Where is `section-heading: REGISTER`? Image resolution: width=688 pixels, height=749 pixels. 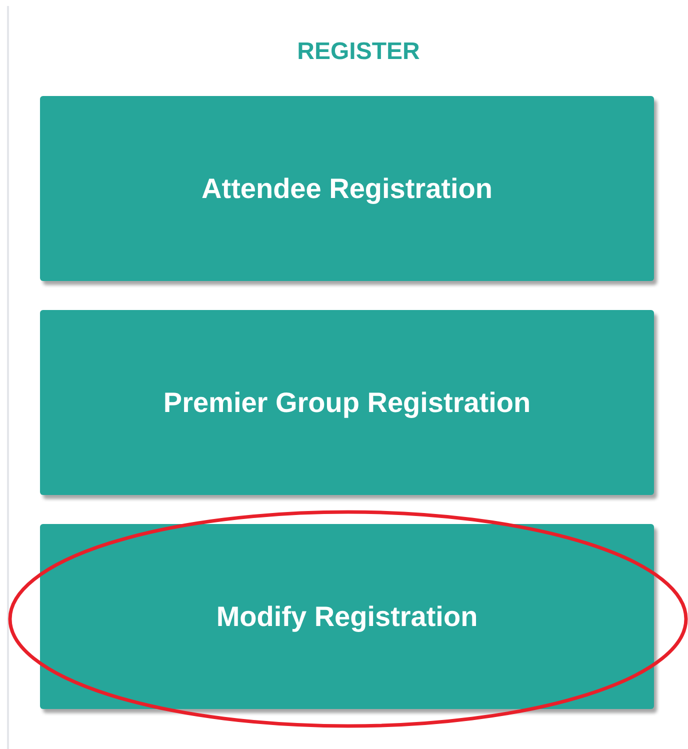
section-heading: REGISTER is located at coordinates (358, 52).